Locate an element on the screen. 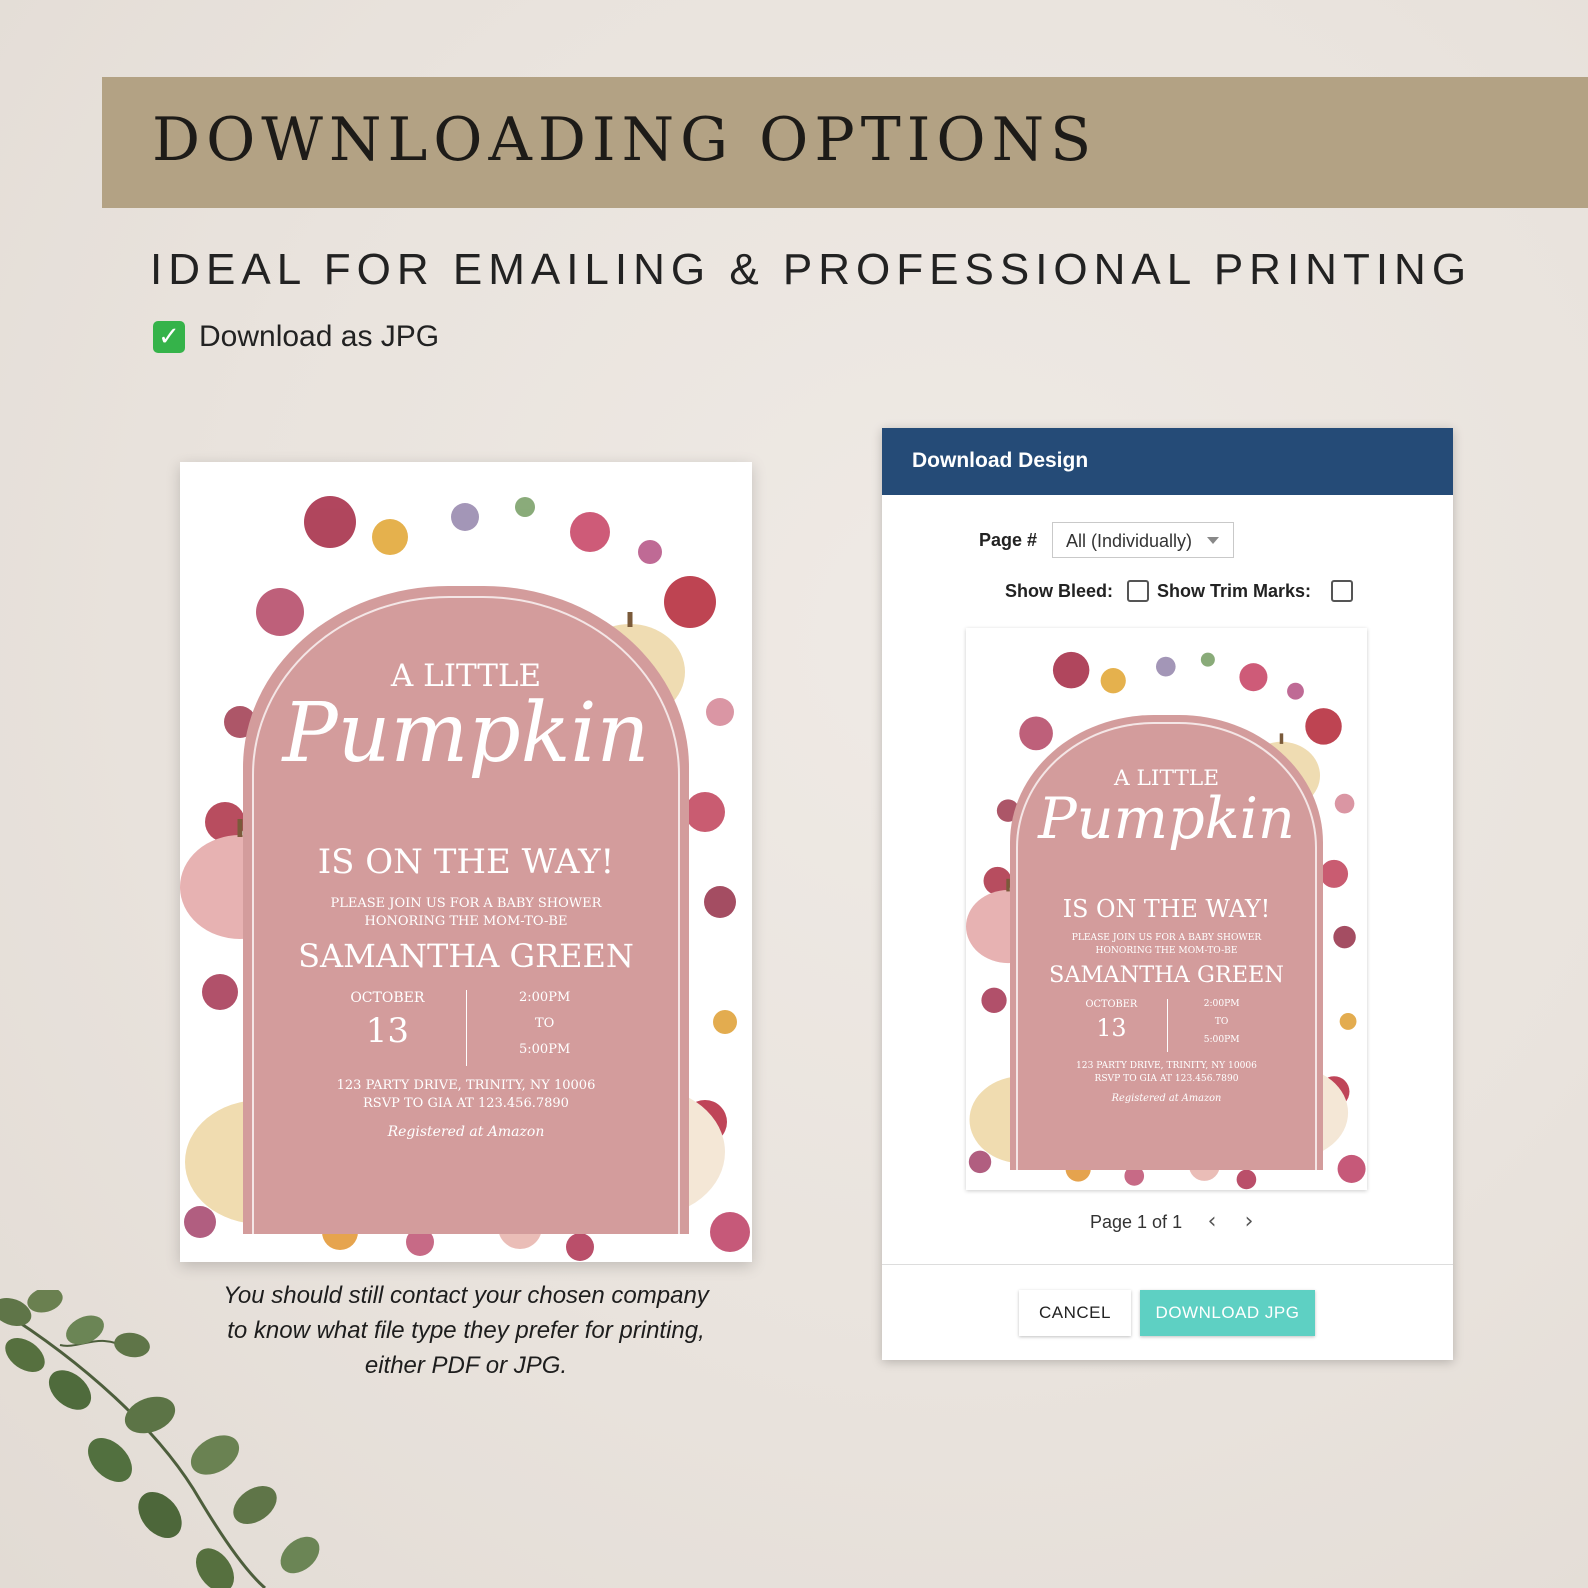  show-bleed-checkbox is located at coordinates (1138, 591).